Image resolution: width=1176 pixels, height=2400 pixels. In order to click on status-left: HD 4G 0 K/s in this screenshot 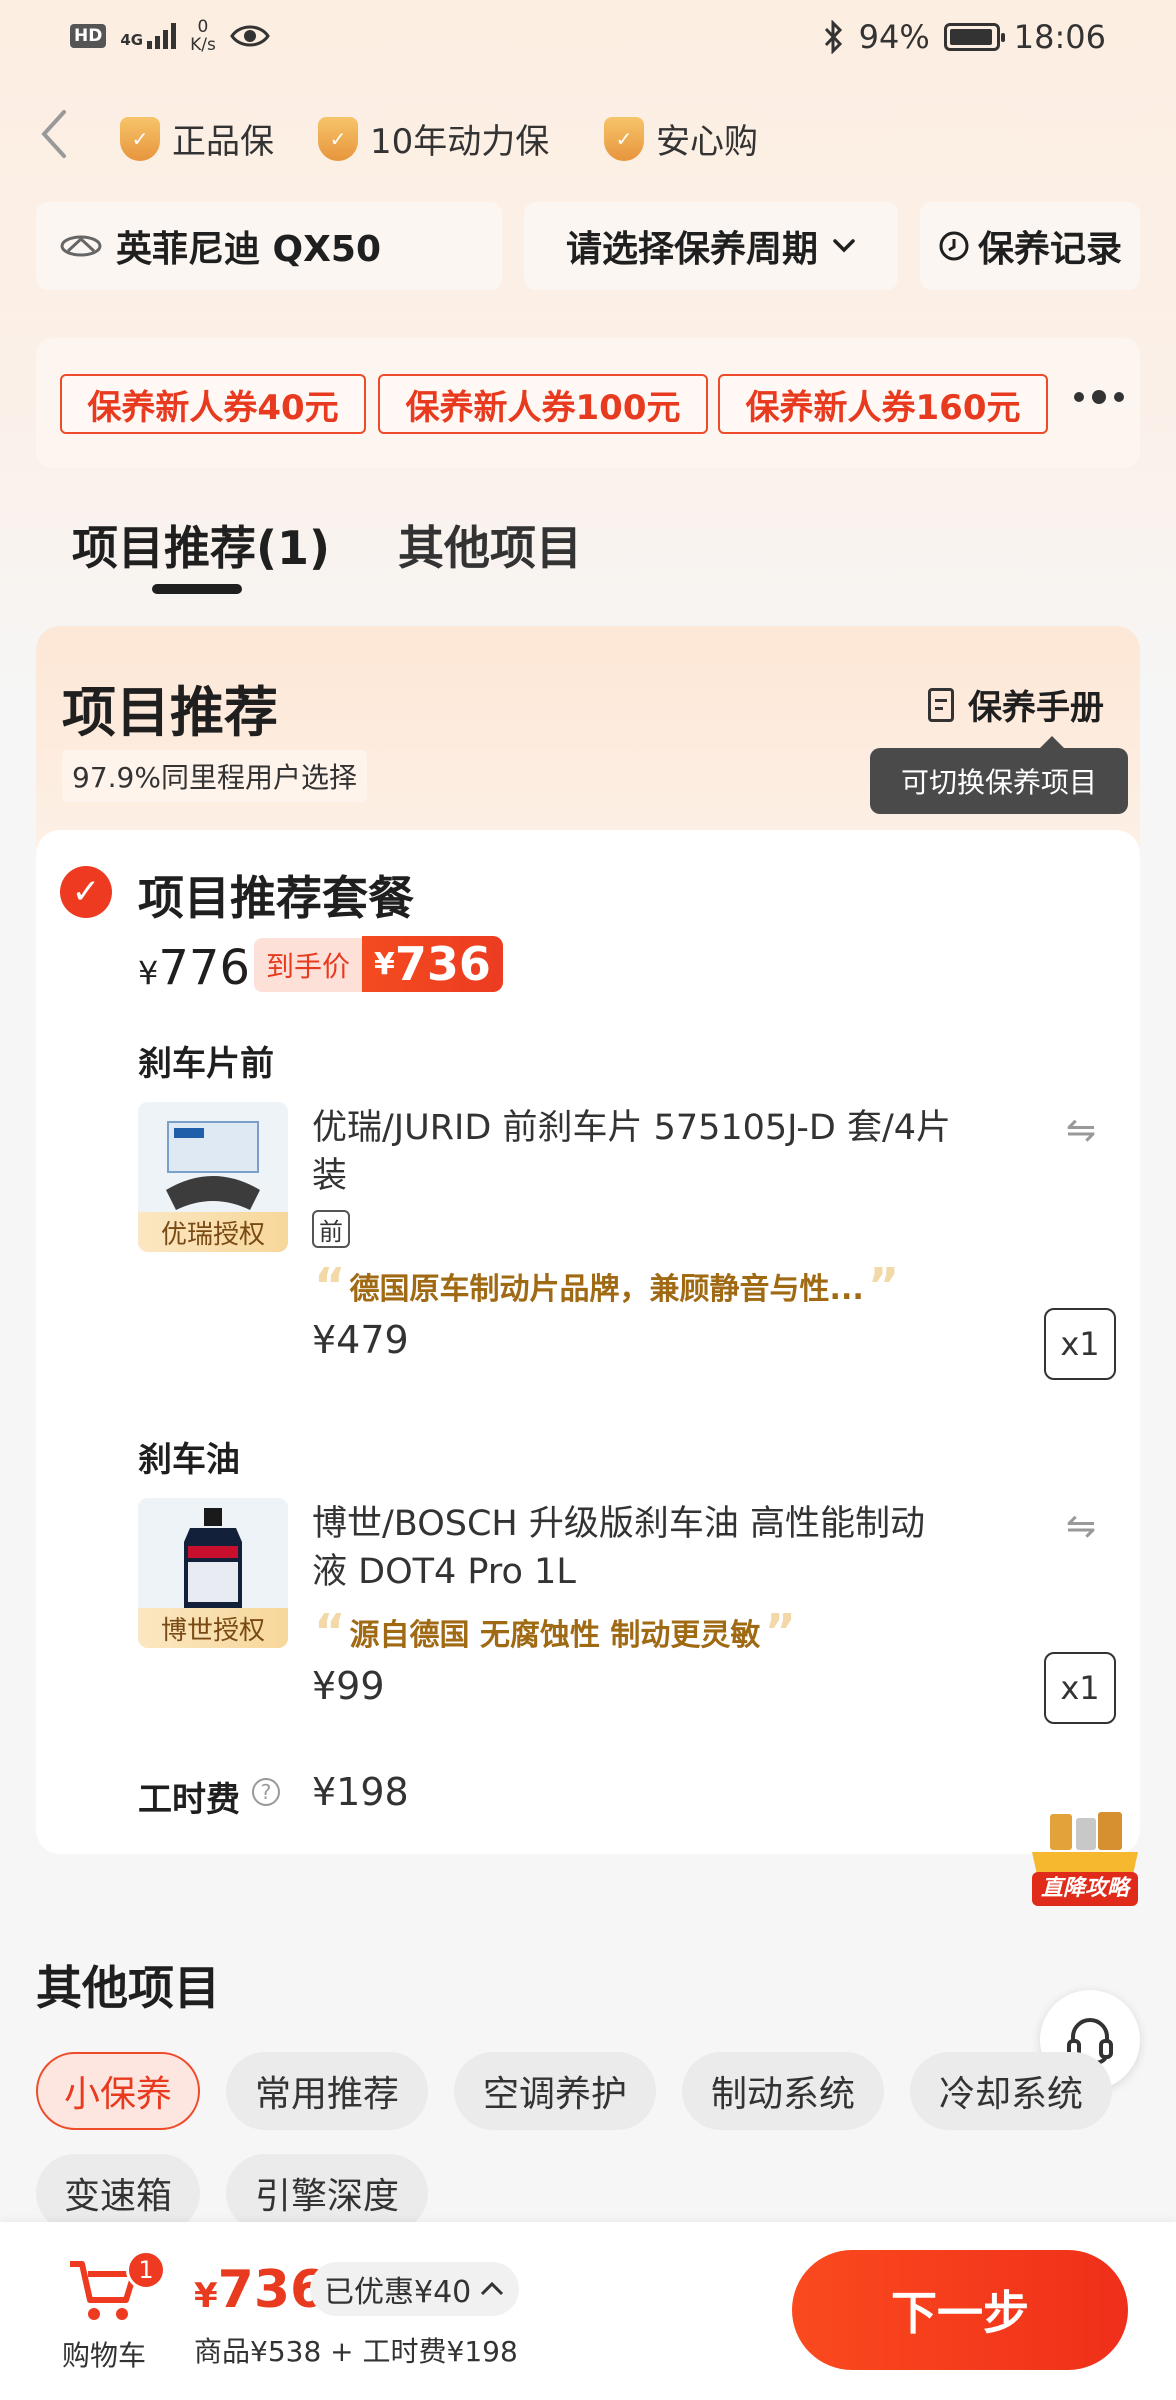, I will do `click(170, 36)`.